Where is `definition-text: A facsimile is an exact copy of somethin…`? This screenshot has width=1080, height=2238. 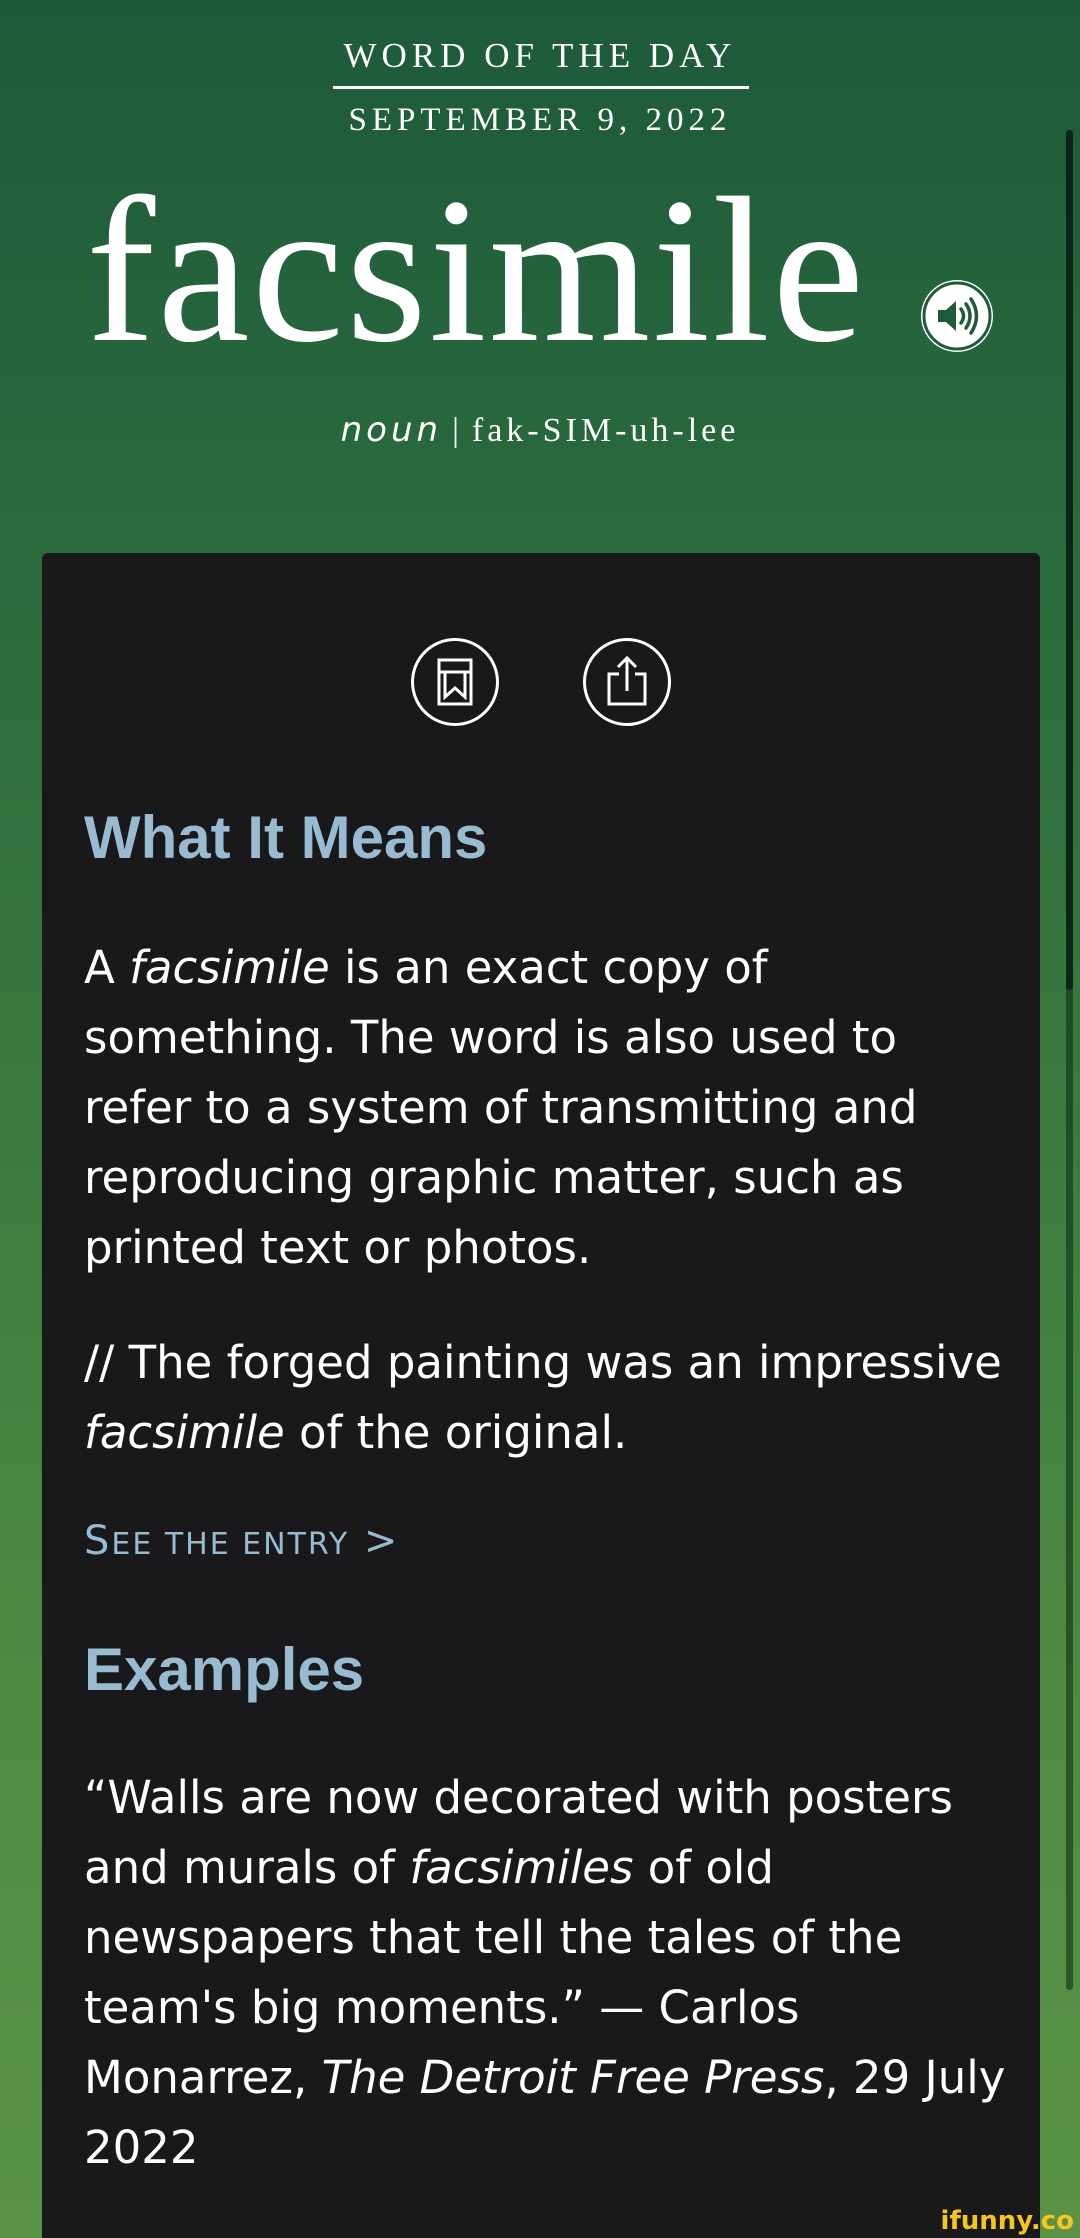
definition-text: A facsimile is an exact copy of somethin… is located at coordinates (549, 1108).